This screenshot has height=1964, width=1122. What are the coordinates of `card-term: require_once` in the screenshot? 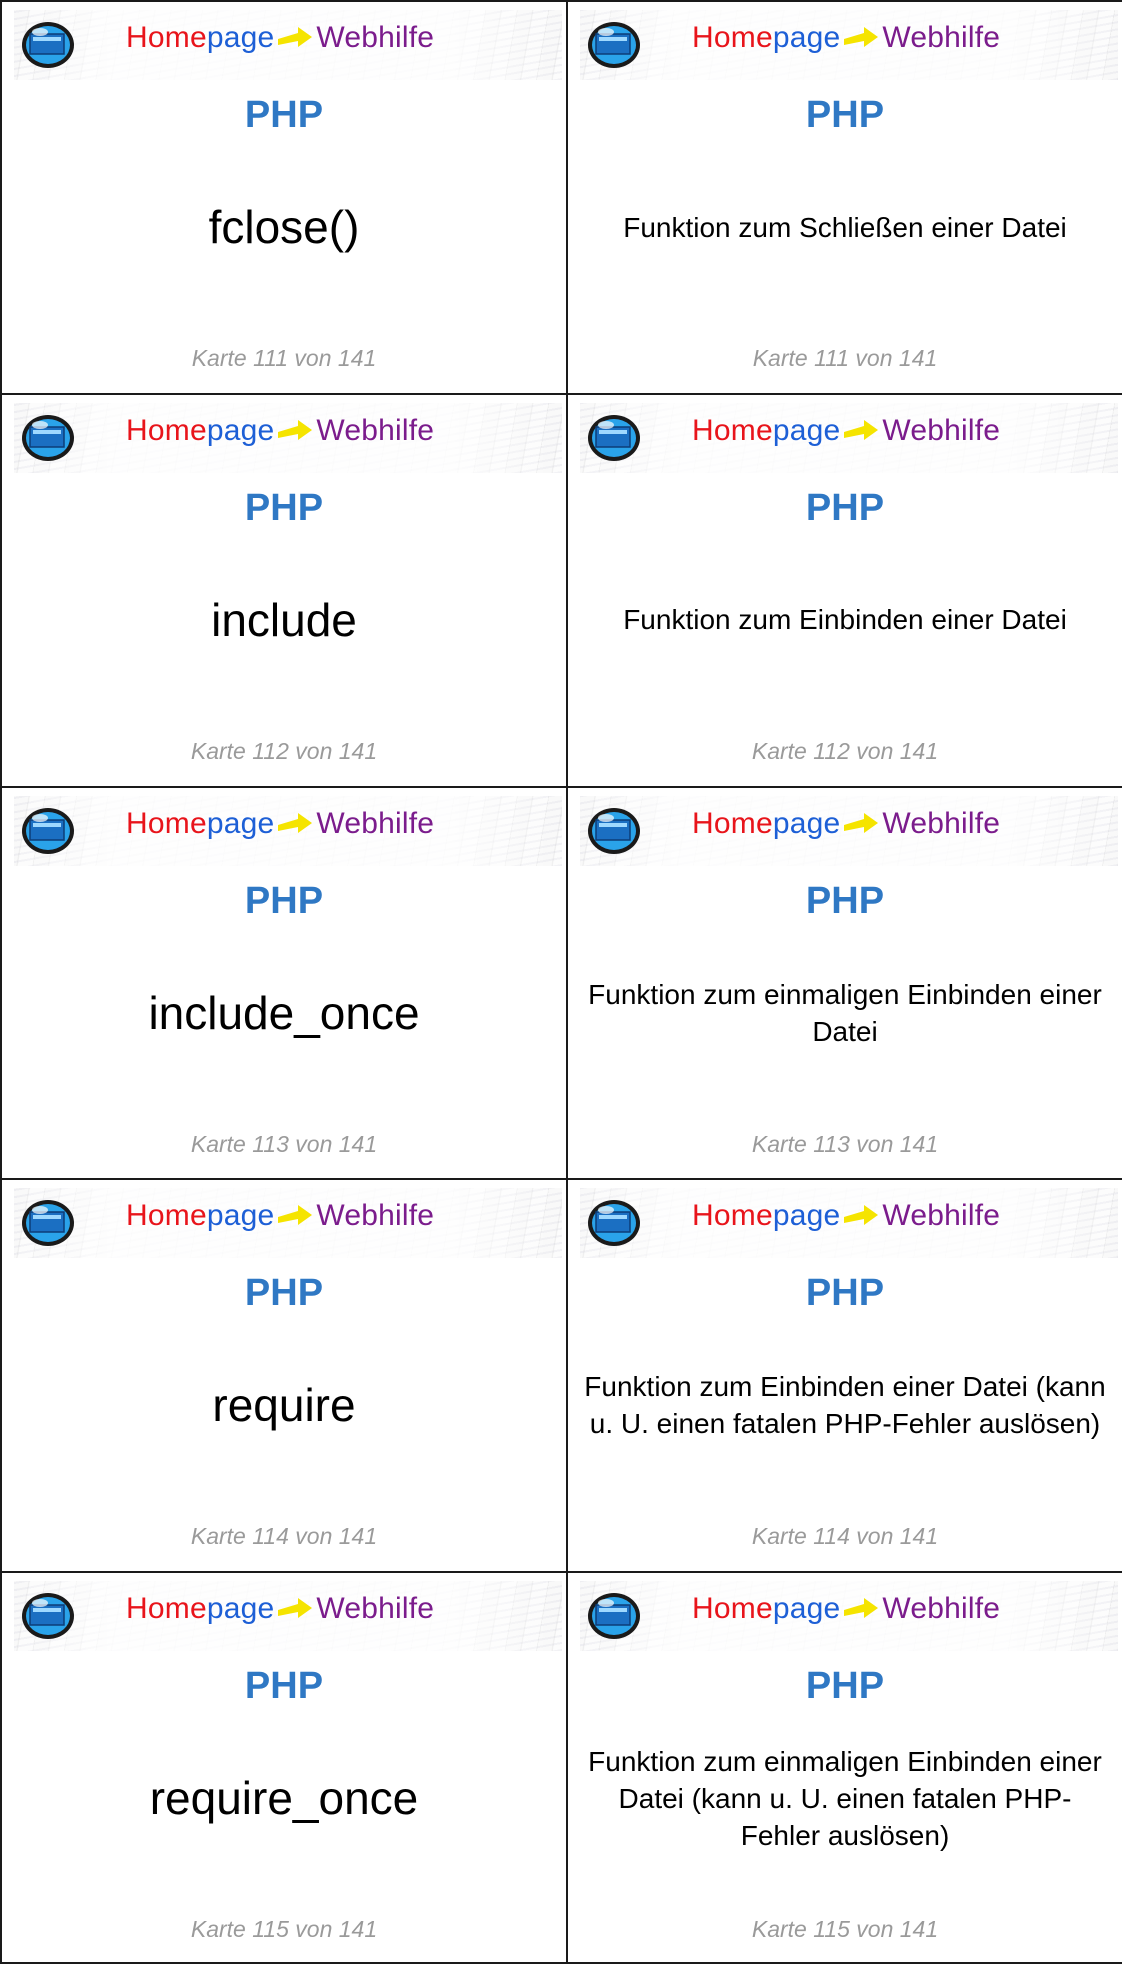 It's located at (284, 1798).